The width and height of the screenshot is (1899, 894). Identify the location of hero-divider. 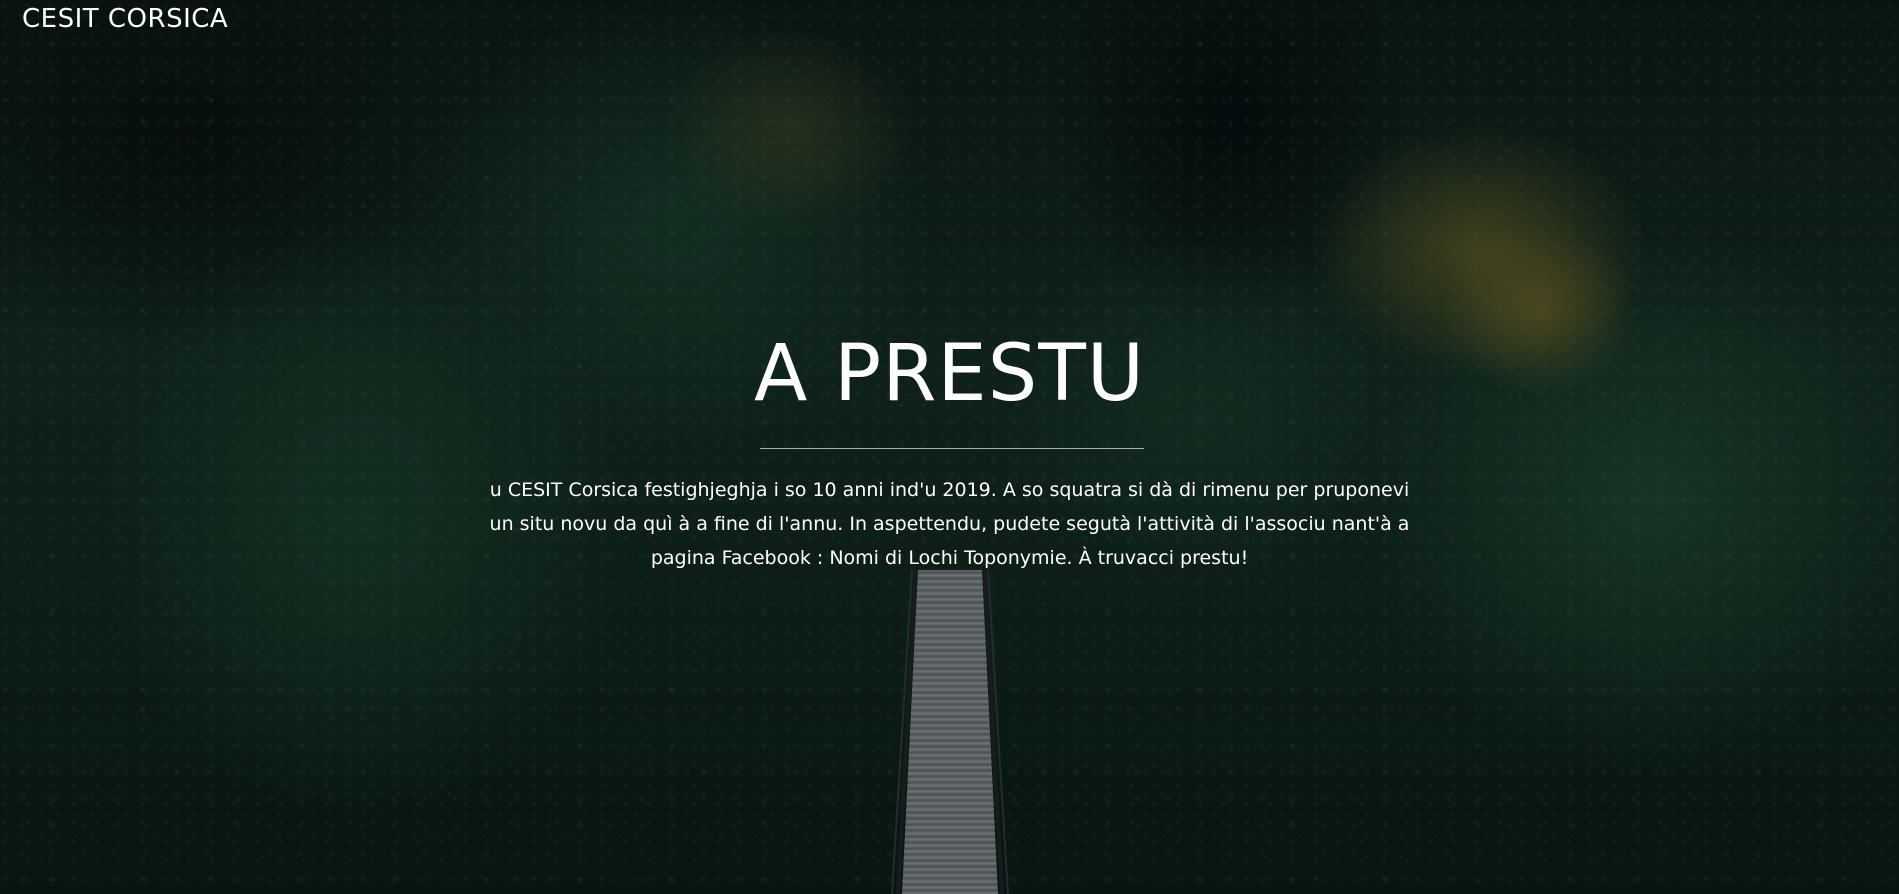
(952, 448).